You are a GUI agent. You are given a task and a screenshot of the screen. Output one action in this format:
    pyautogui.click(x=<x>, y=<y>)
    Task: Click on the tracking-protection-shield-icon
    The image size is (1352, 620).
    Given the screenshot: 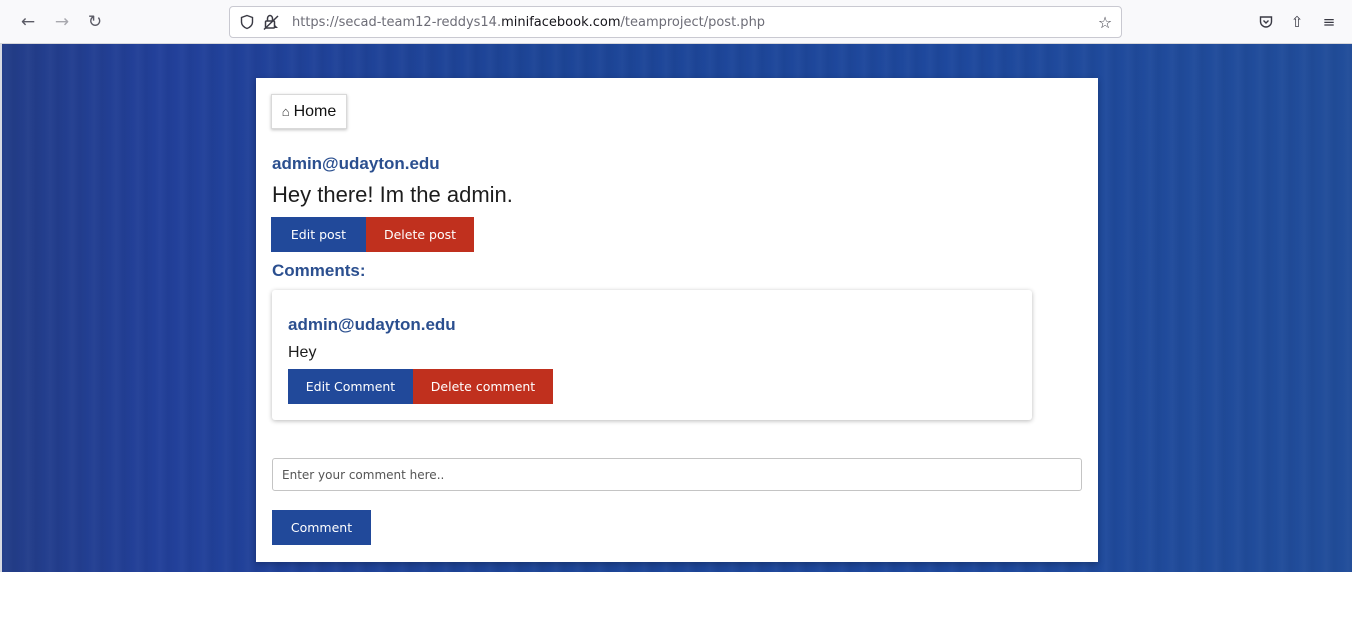 What is the action you would take?
    pyautogui.click(x=247, y=22)
    